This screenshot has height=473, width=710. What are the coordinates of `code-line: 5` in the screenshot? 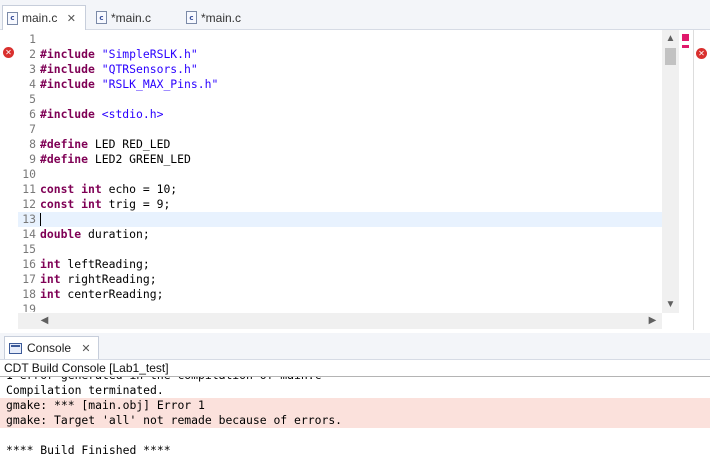 It's located at (340, 99).